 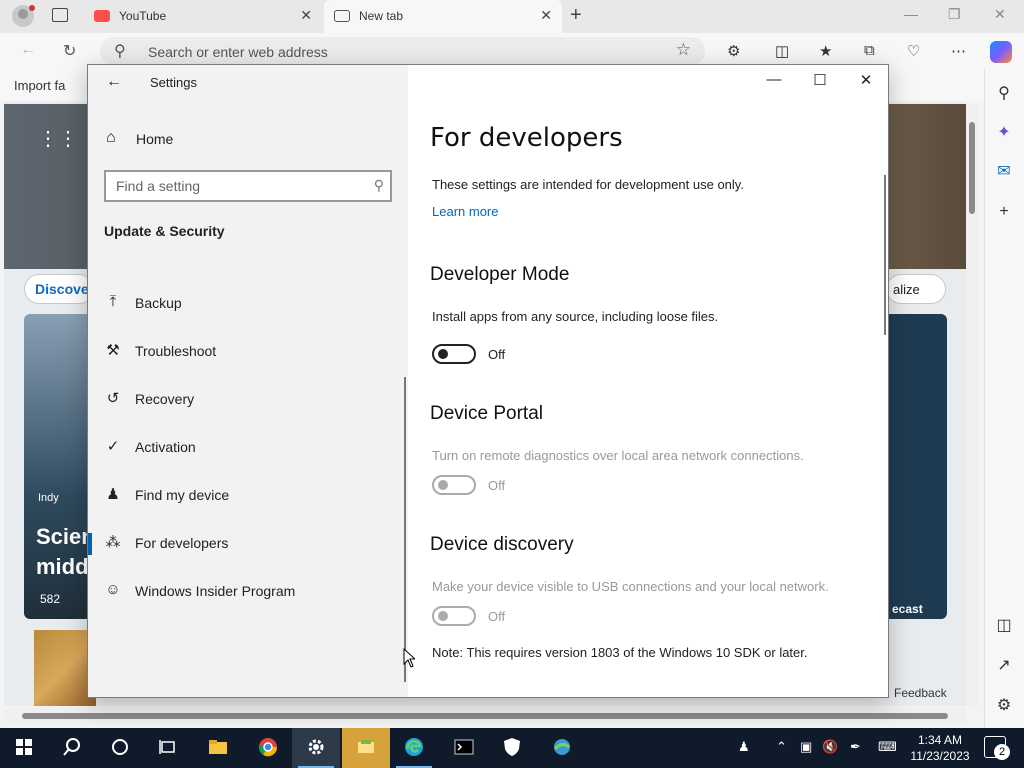 I want to click on browser-restore-icon: ❐, so click(x=954, y=14).